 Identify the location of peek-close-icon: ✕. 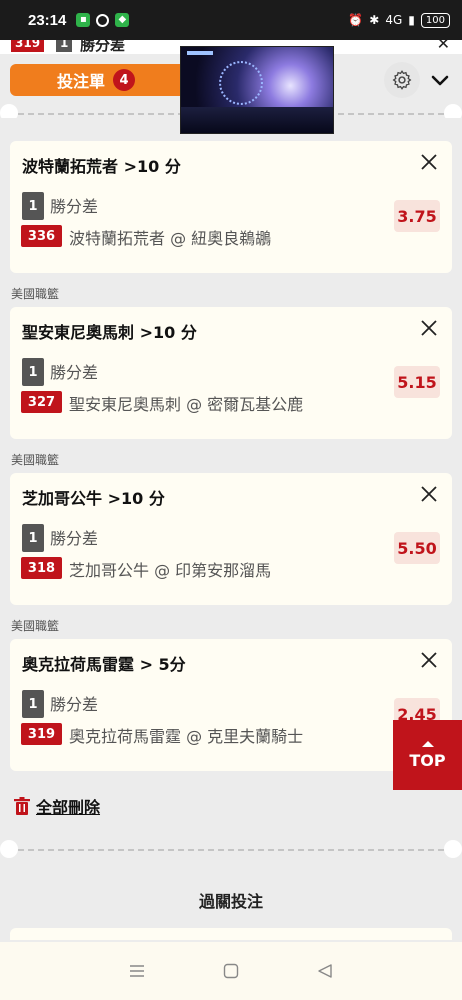
(443, 46).